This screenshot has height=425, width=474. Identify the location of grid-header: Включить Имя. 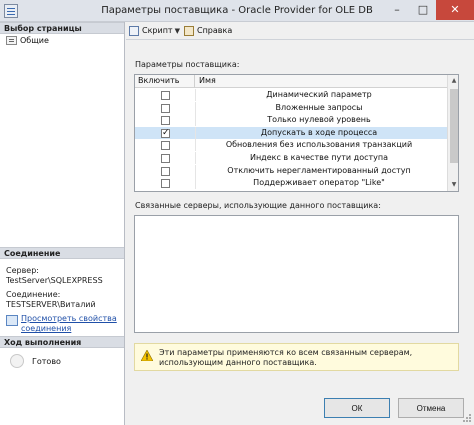
(291, 81).